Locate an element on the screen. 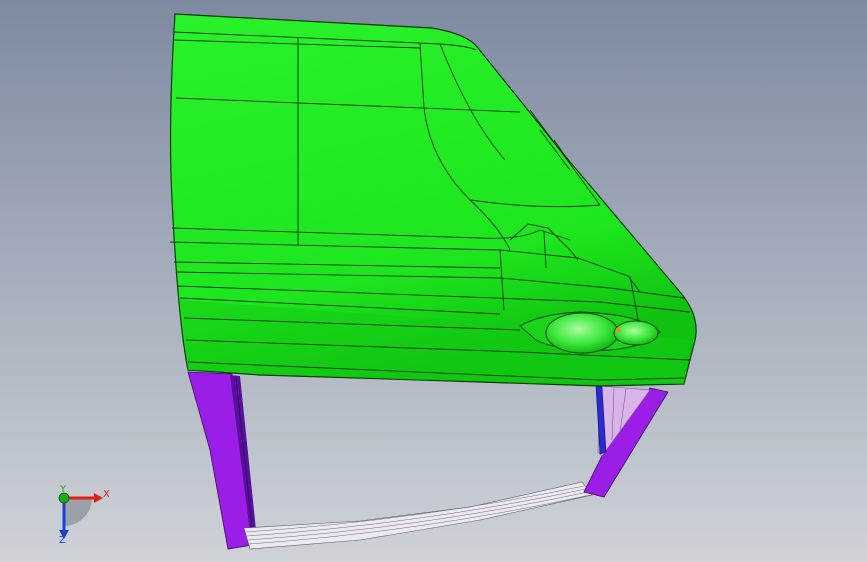  y-axis-label: Y is located at coordinates (63, 489).